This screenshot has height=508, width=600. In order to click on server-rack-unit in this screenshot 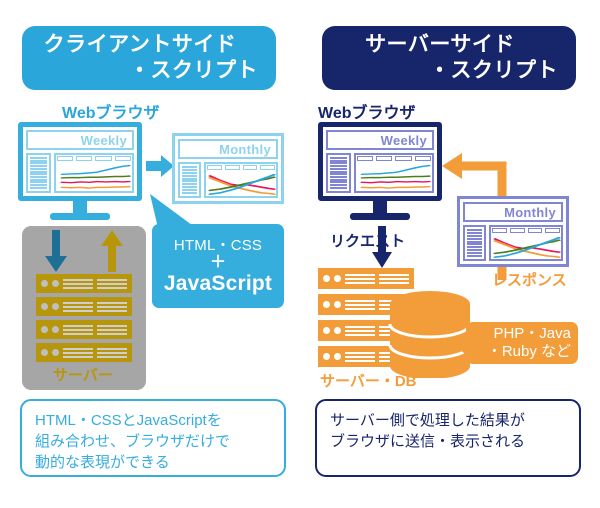, I will do `click(366, 278)`.